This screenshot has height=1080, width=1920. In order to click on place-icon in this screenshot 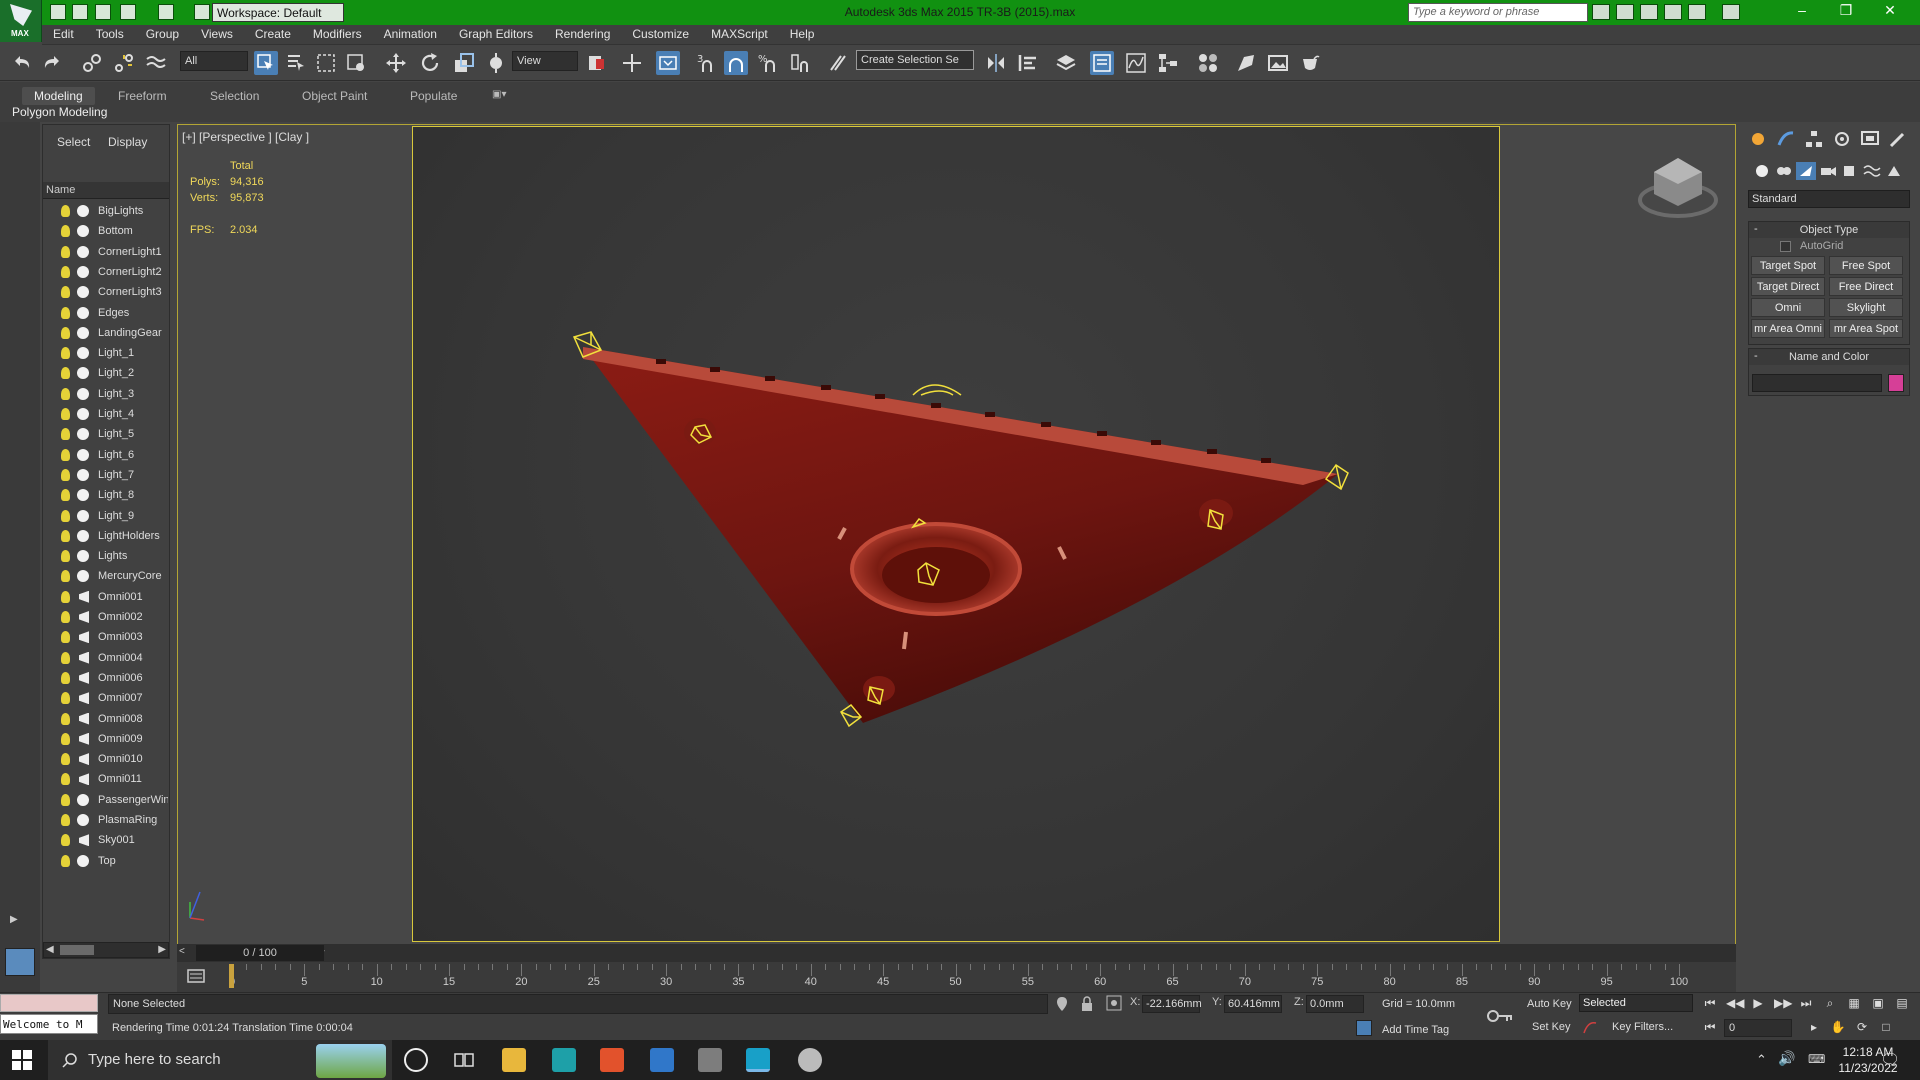, I will do `click(496, 63)`.